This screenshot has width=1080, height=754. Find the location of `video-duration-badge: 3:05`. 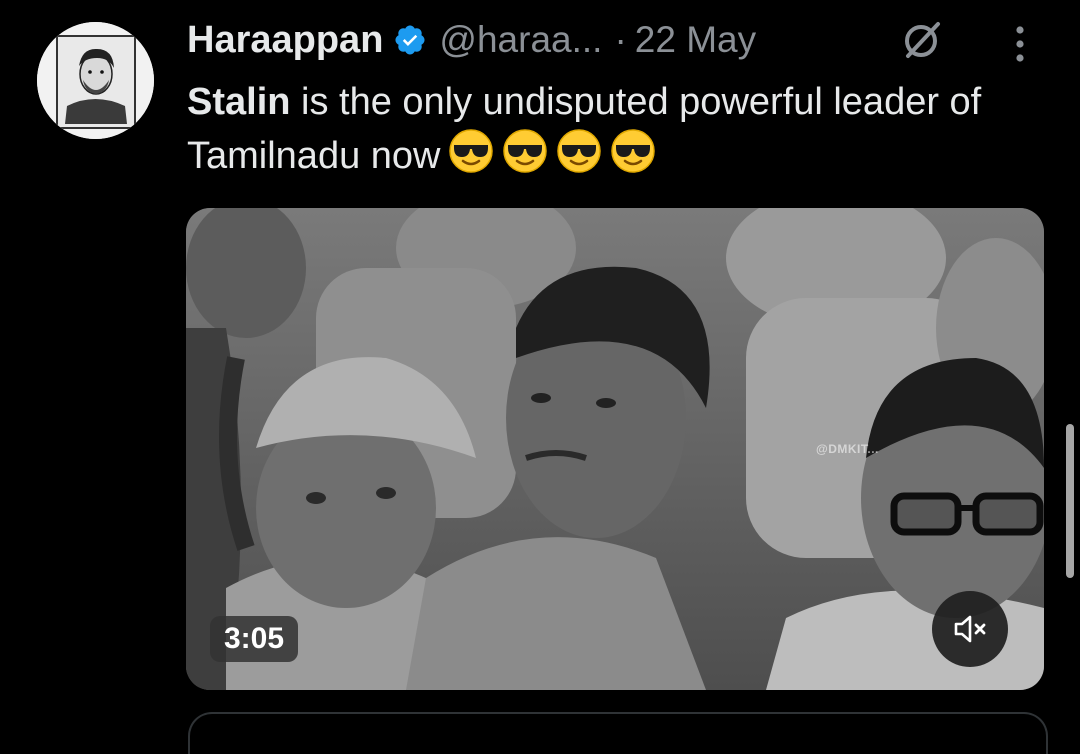

video-duration-badge: 3:05 is located at coordinates (254, 639).